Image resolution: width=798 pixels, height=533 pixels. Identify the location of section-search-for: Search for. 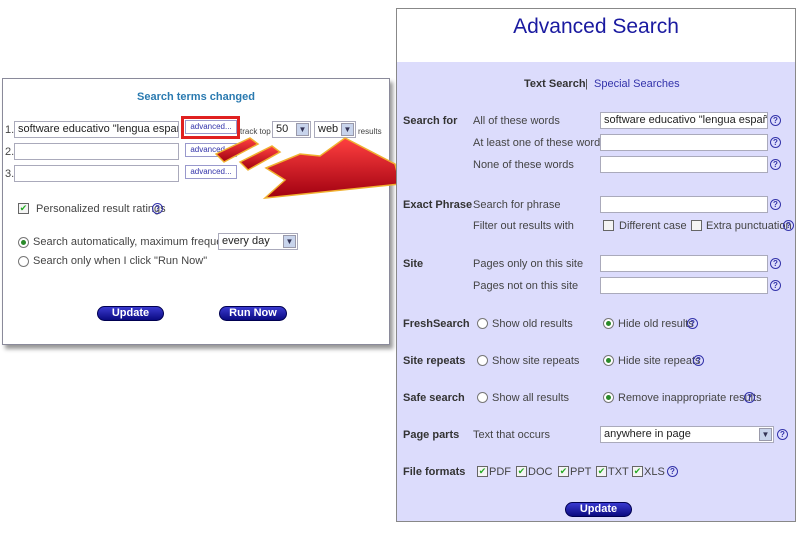
(430, 121).